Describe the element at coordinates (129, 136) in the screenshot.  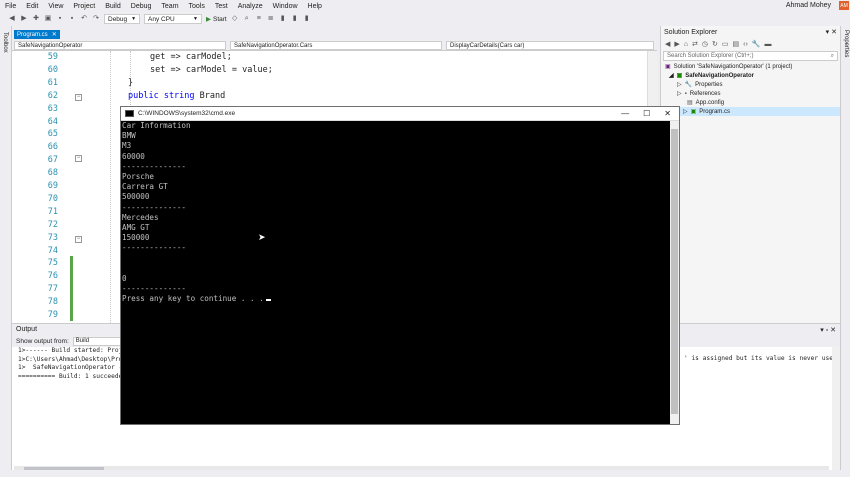
I see `cmd-line-text: BMW` at that location.